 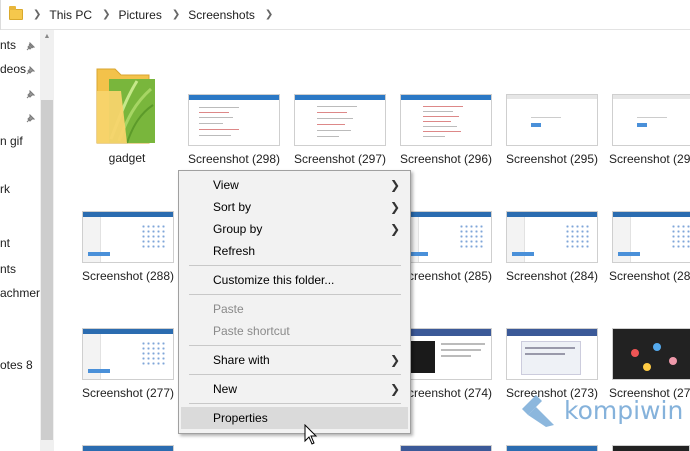 I want to click on folder-item-gadget: gadget, so click(x=127, y=112).